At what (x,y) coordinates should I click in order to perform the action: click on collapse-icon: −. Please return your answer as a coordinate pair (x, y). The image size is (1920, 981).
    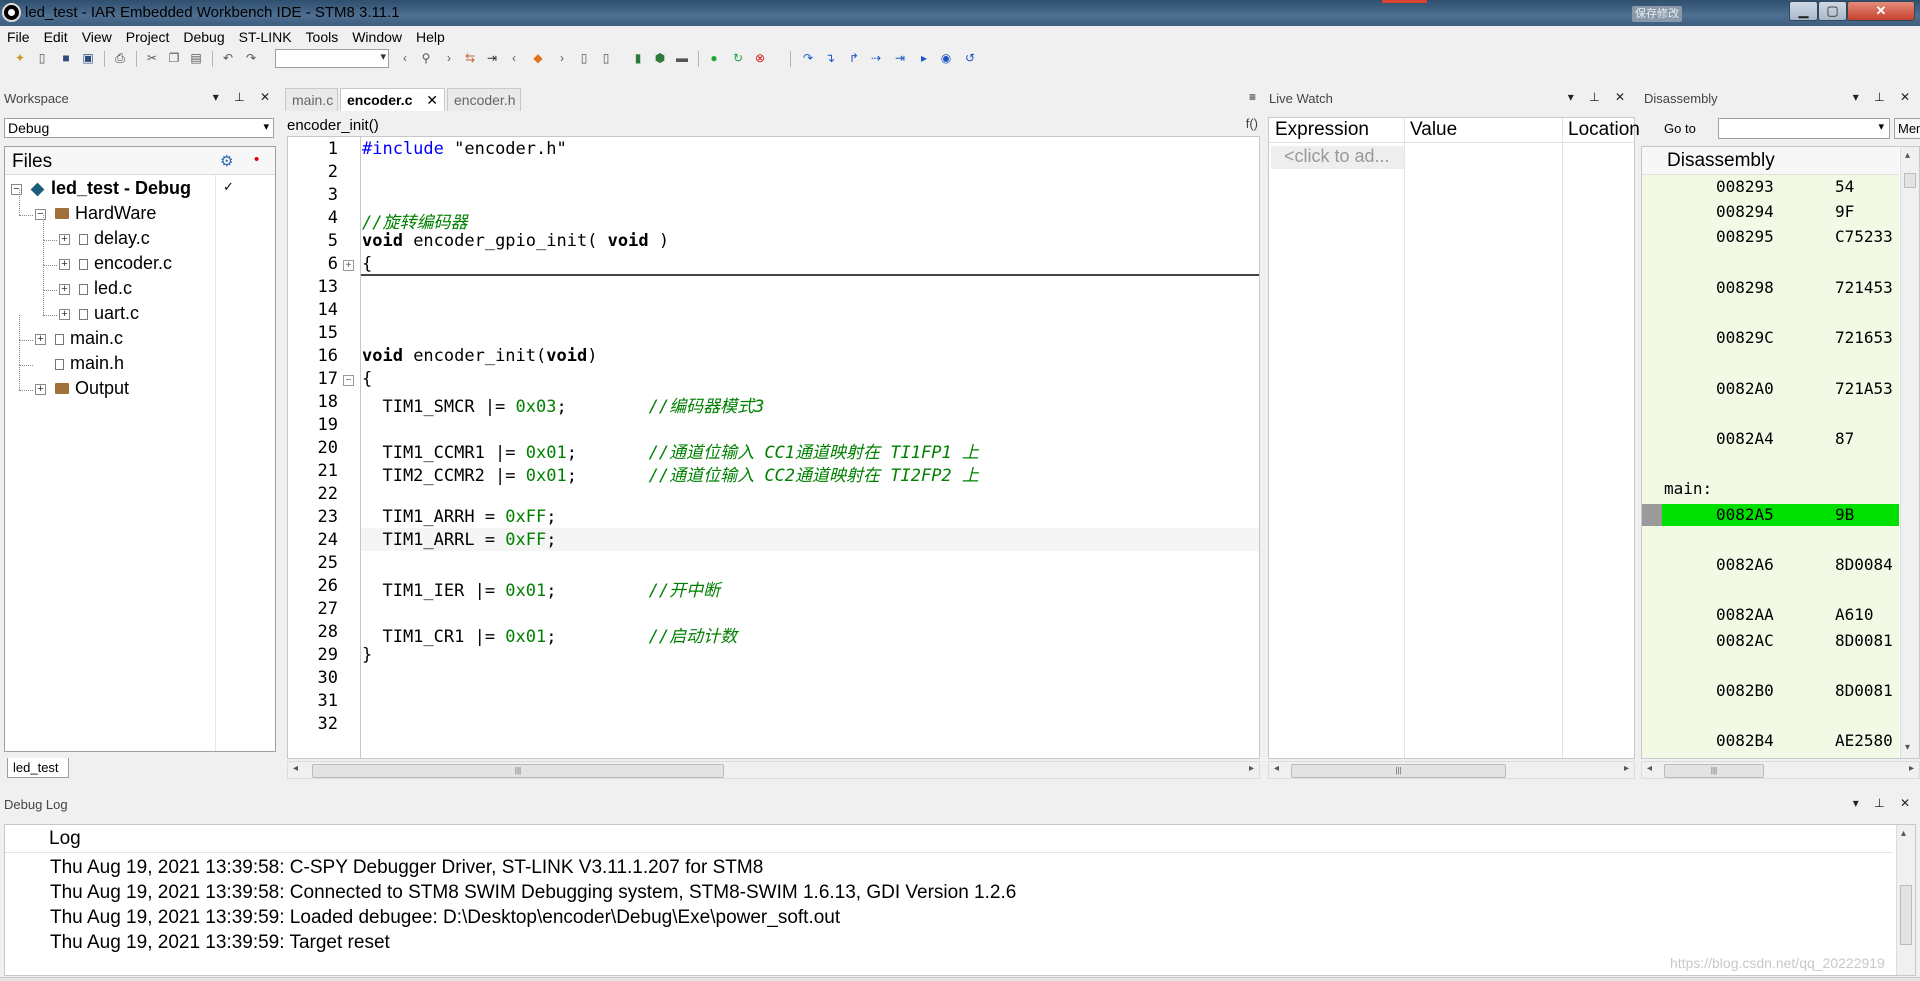
    Looking at the image, I should click on (40, 214).